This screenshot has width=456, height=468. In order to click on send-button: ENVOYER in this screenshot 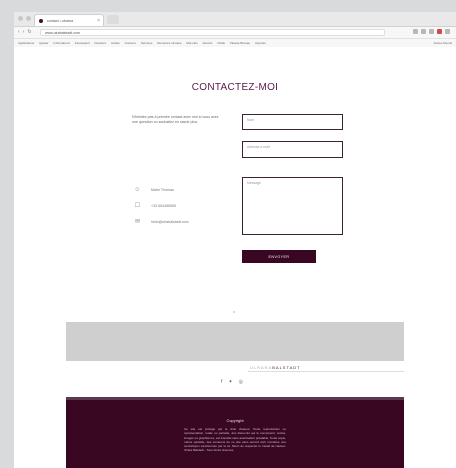, I will do `click(279, 256)`.